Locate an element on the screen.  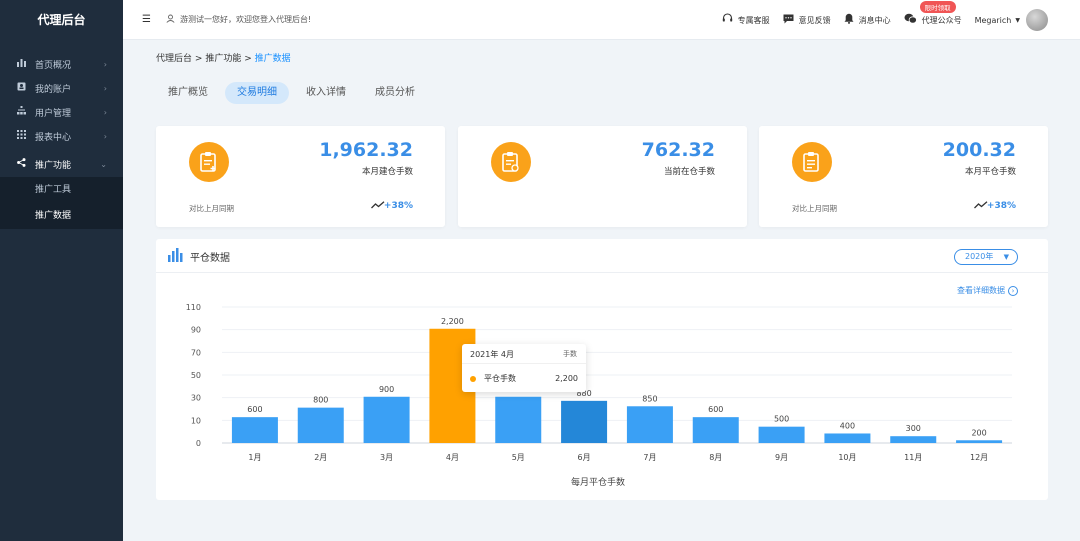
tooltip-header: 2021年 4月 is located at coordinates (492, 354).